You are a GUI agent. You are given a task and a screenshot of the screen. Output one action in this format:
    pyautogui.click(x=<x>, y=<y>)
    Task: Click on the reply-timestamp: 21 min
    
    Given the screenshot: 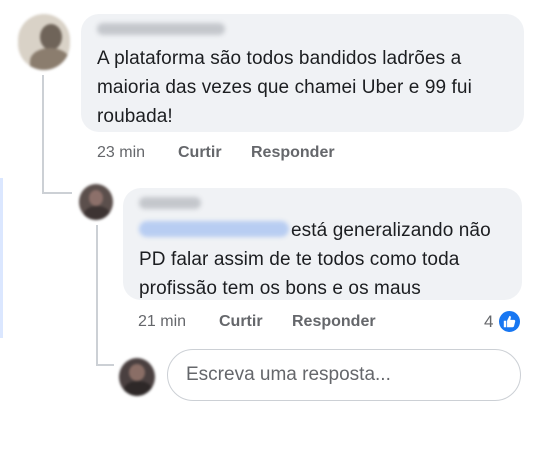 What is the action you would take?
    pyautogui.click(x=162, y=322)
    